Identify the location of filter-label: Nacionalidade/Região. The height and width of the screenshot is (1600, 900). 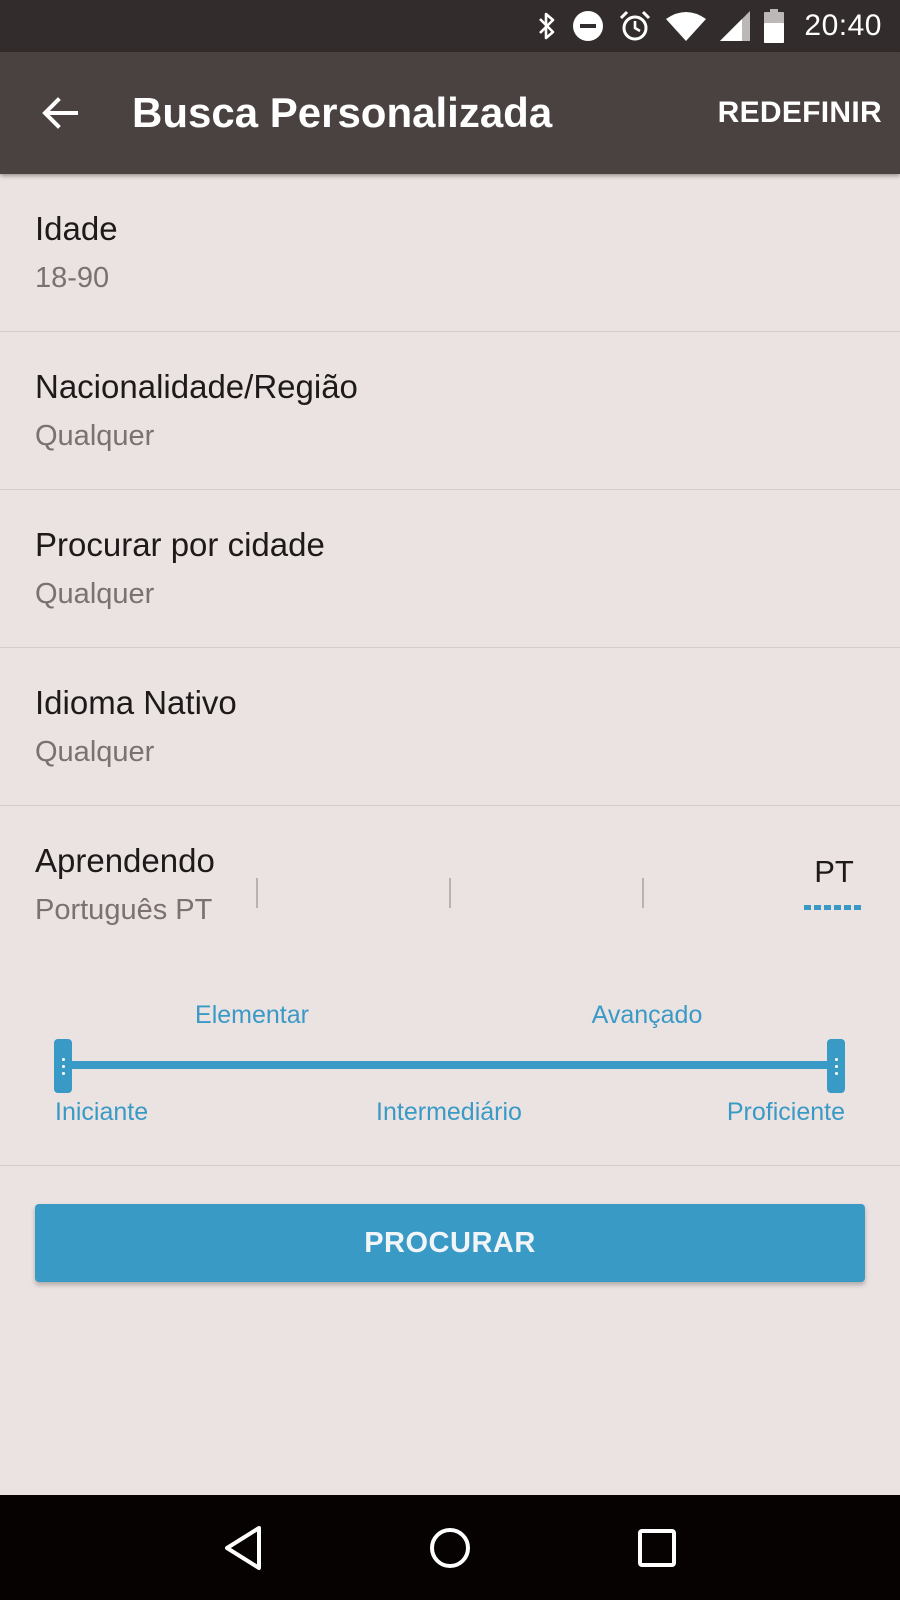
(196, 386).